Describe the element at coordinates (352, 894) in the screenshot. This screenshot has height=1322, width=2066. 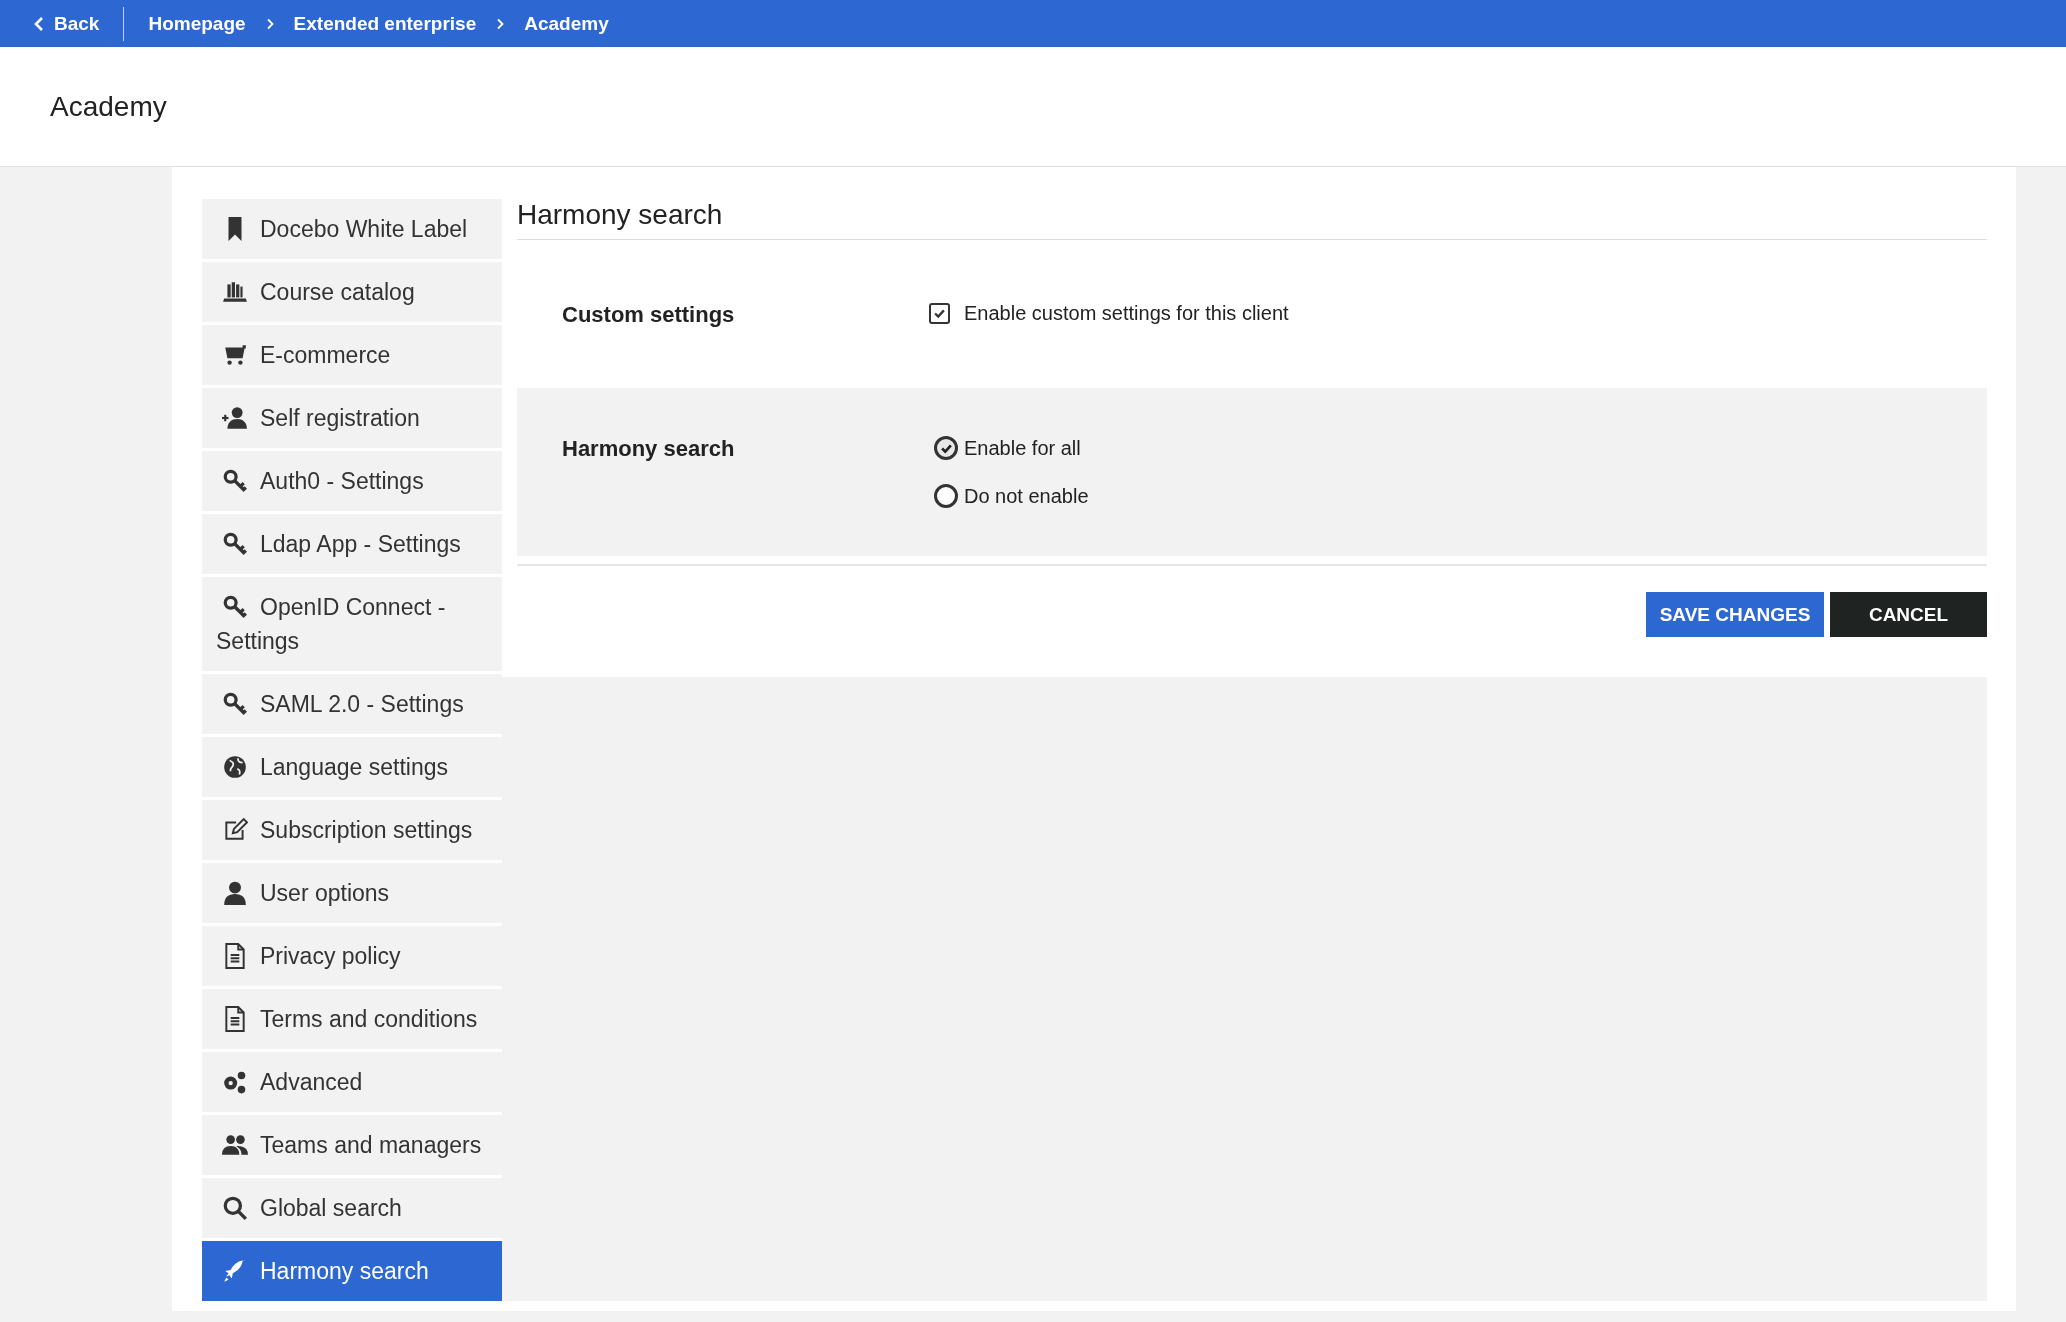
I see `sidebar-item: User options` at that location.